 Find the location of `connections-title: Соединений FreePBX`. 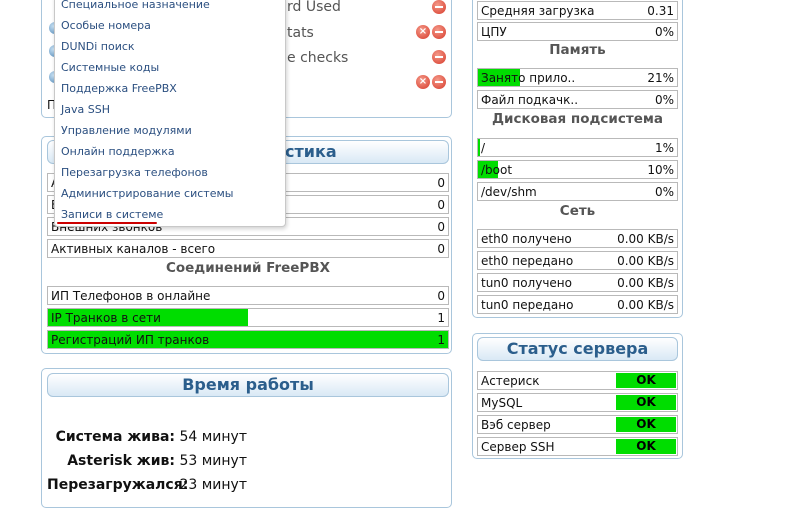

connections-title: Соединений FreePBX is located at coordinates (248, 268).